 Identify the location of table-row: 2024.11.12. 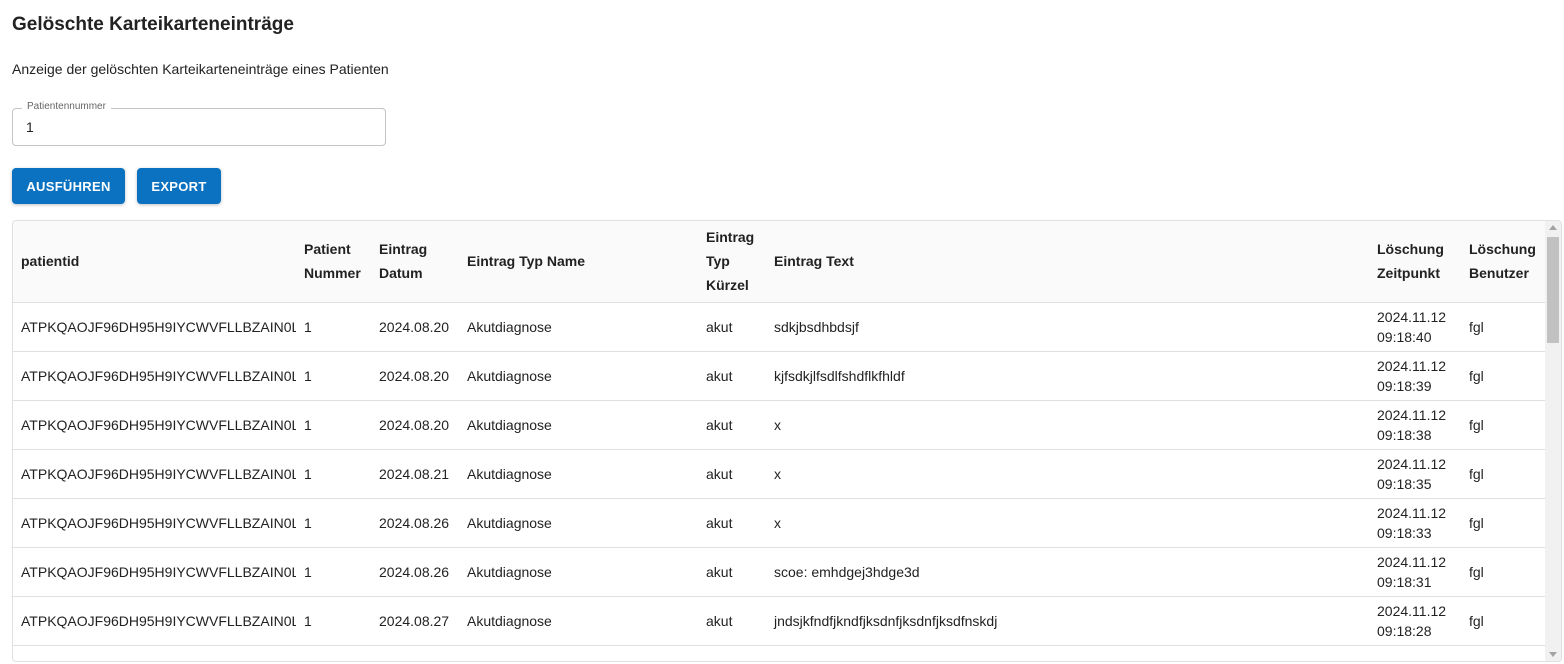
(780, 653).